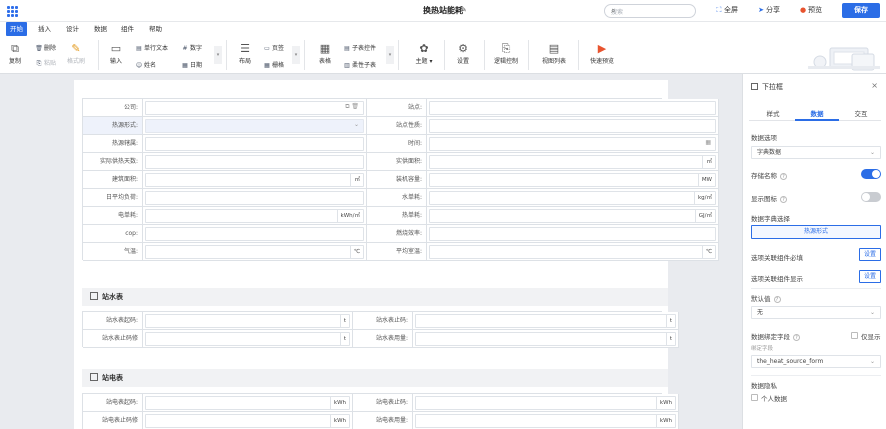  What do you see at coordinates (719, 10) in the screenshot?
I see `fullscreen-icon: ⛶` at bounding box center [719, 10].